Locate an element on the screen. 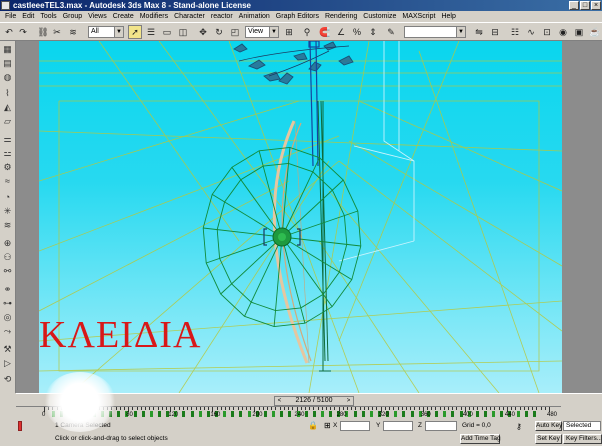 This screenshot has width=602, height=446. menu-file: File is located at coordinates (10, 16).